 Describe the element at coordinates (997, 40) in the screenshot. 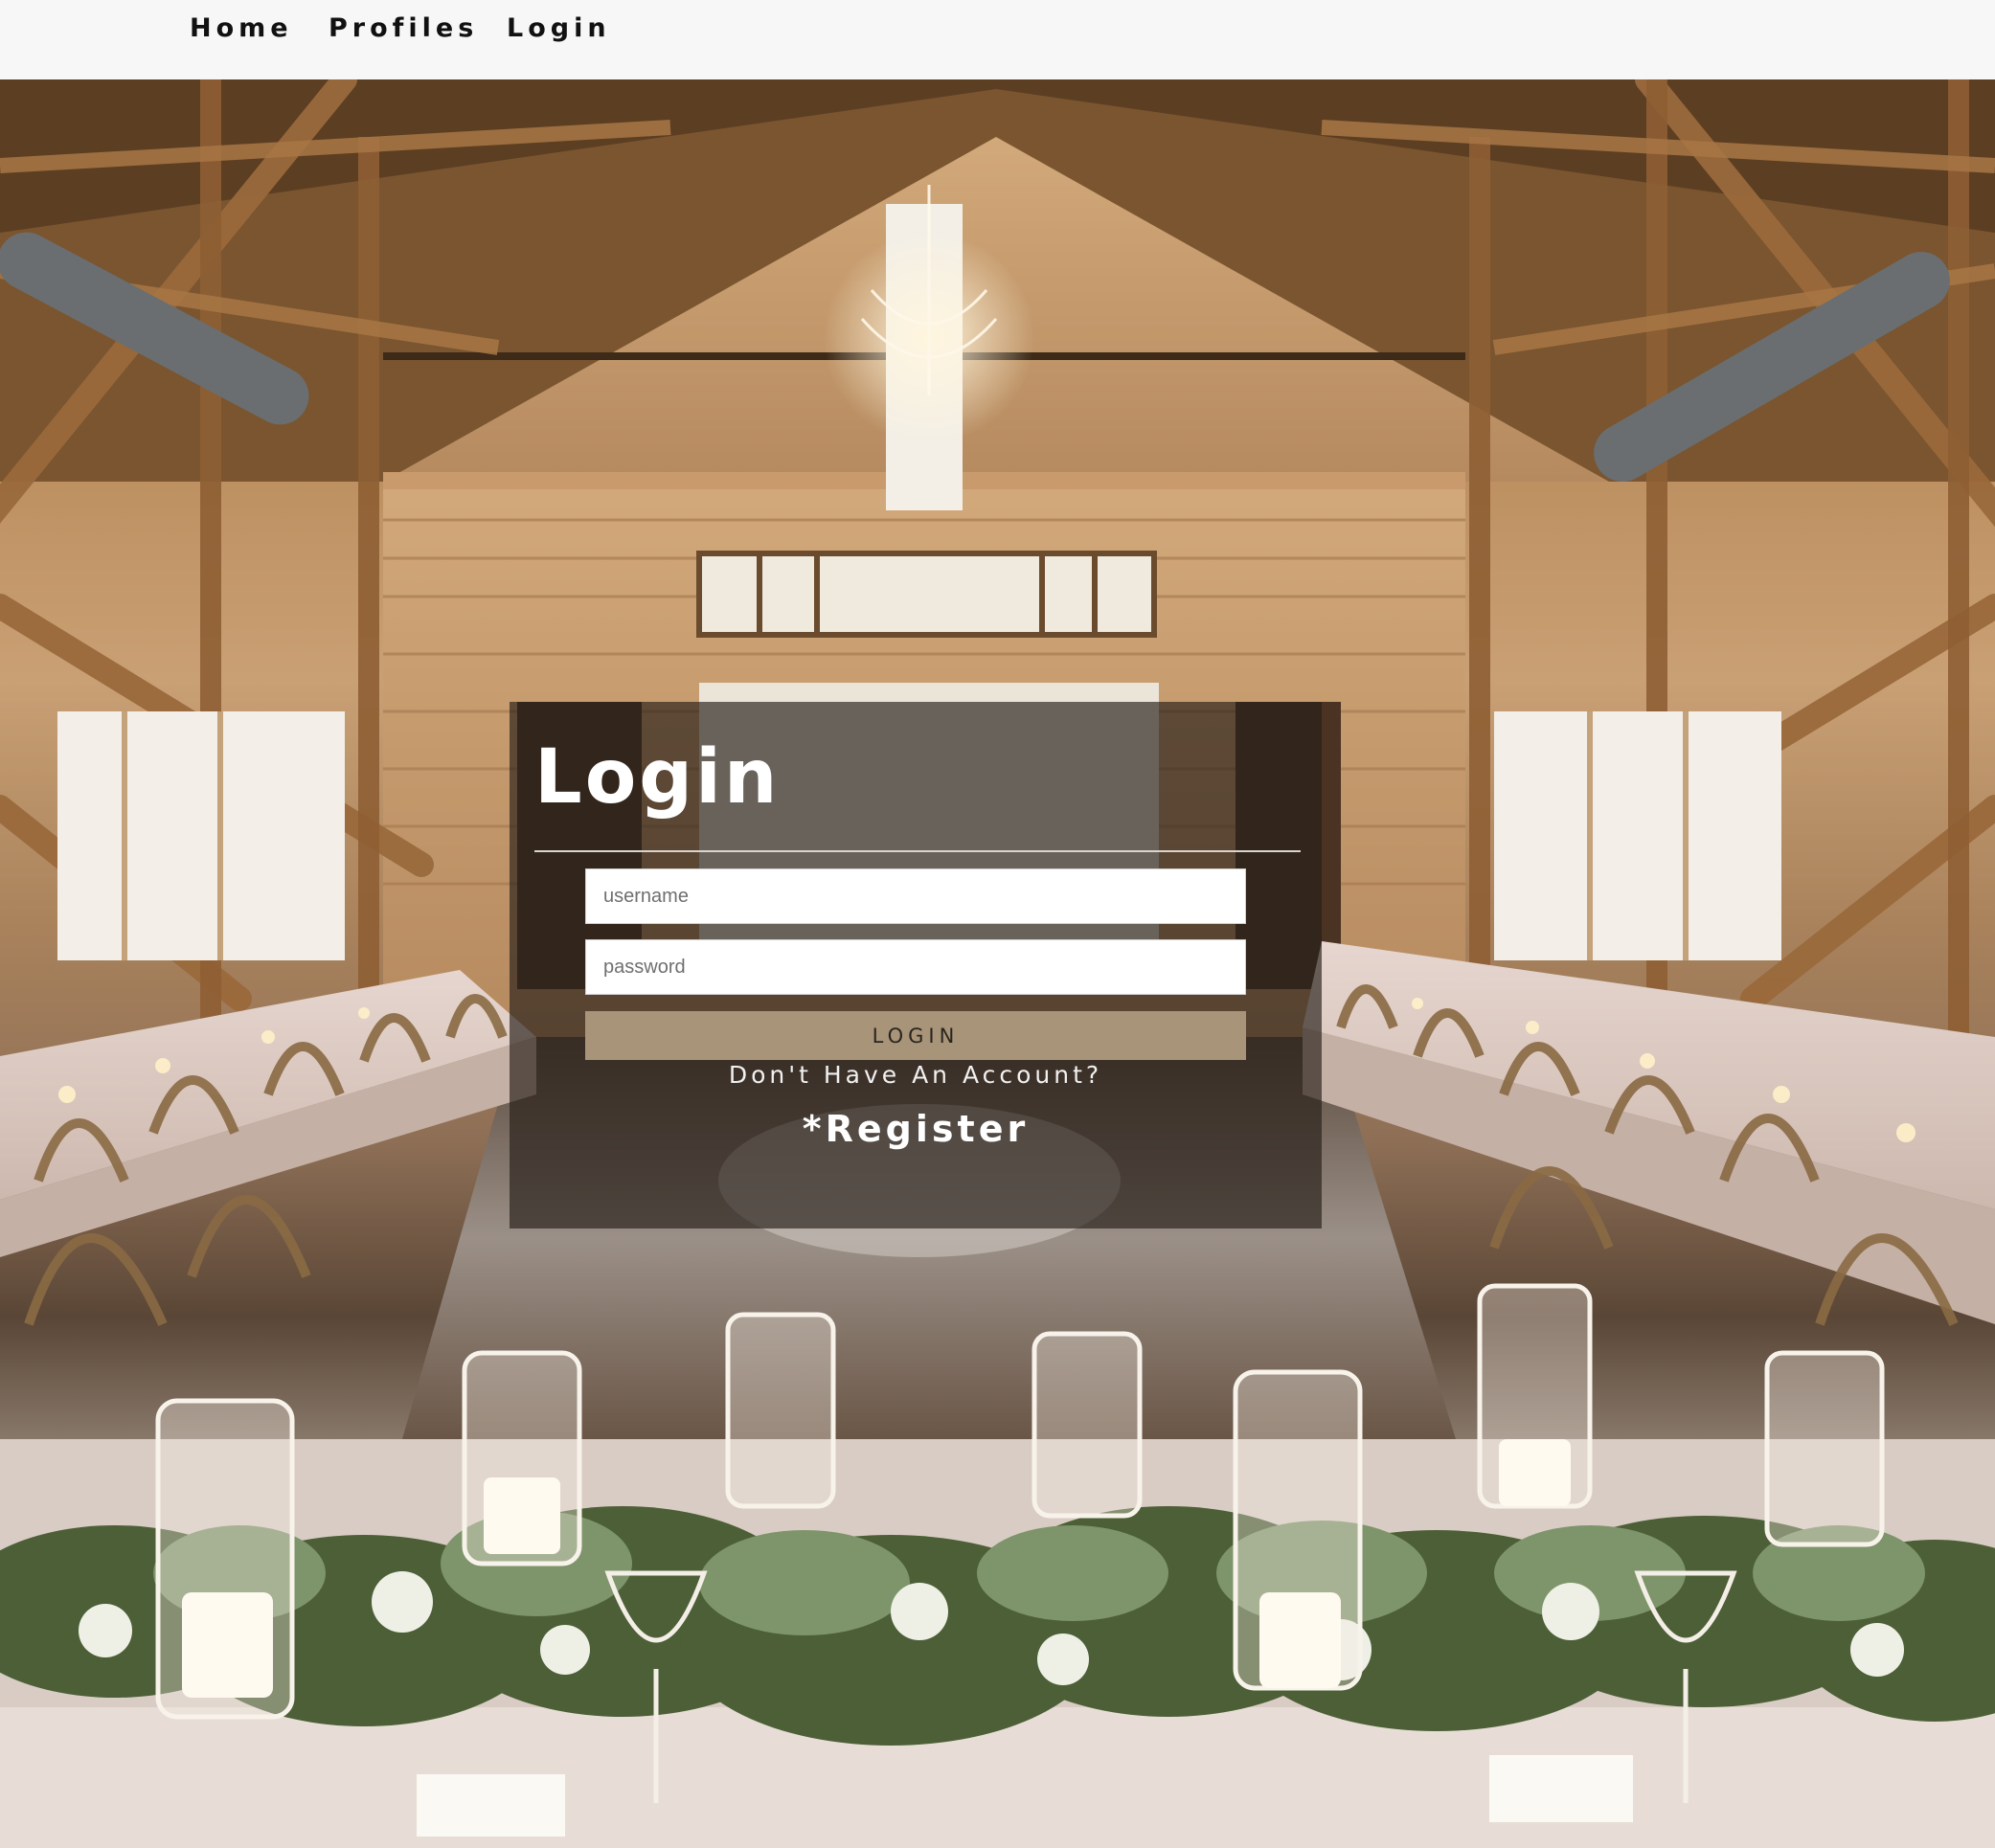

I see `top-navbar: Home Profiles Login` at that location.